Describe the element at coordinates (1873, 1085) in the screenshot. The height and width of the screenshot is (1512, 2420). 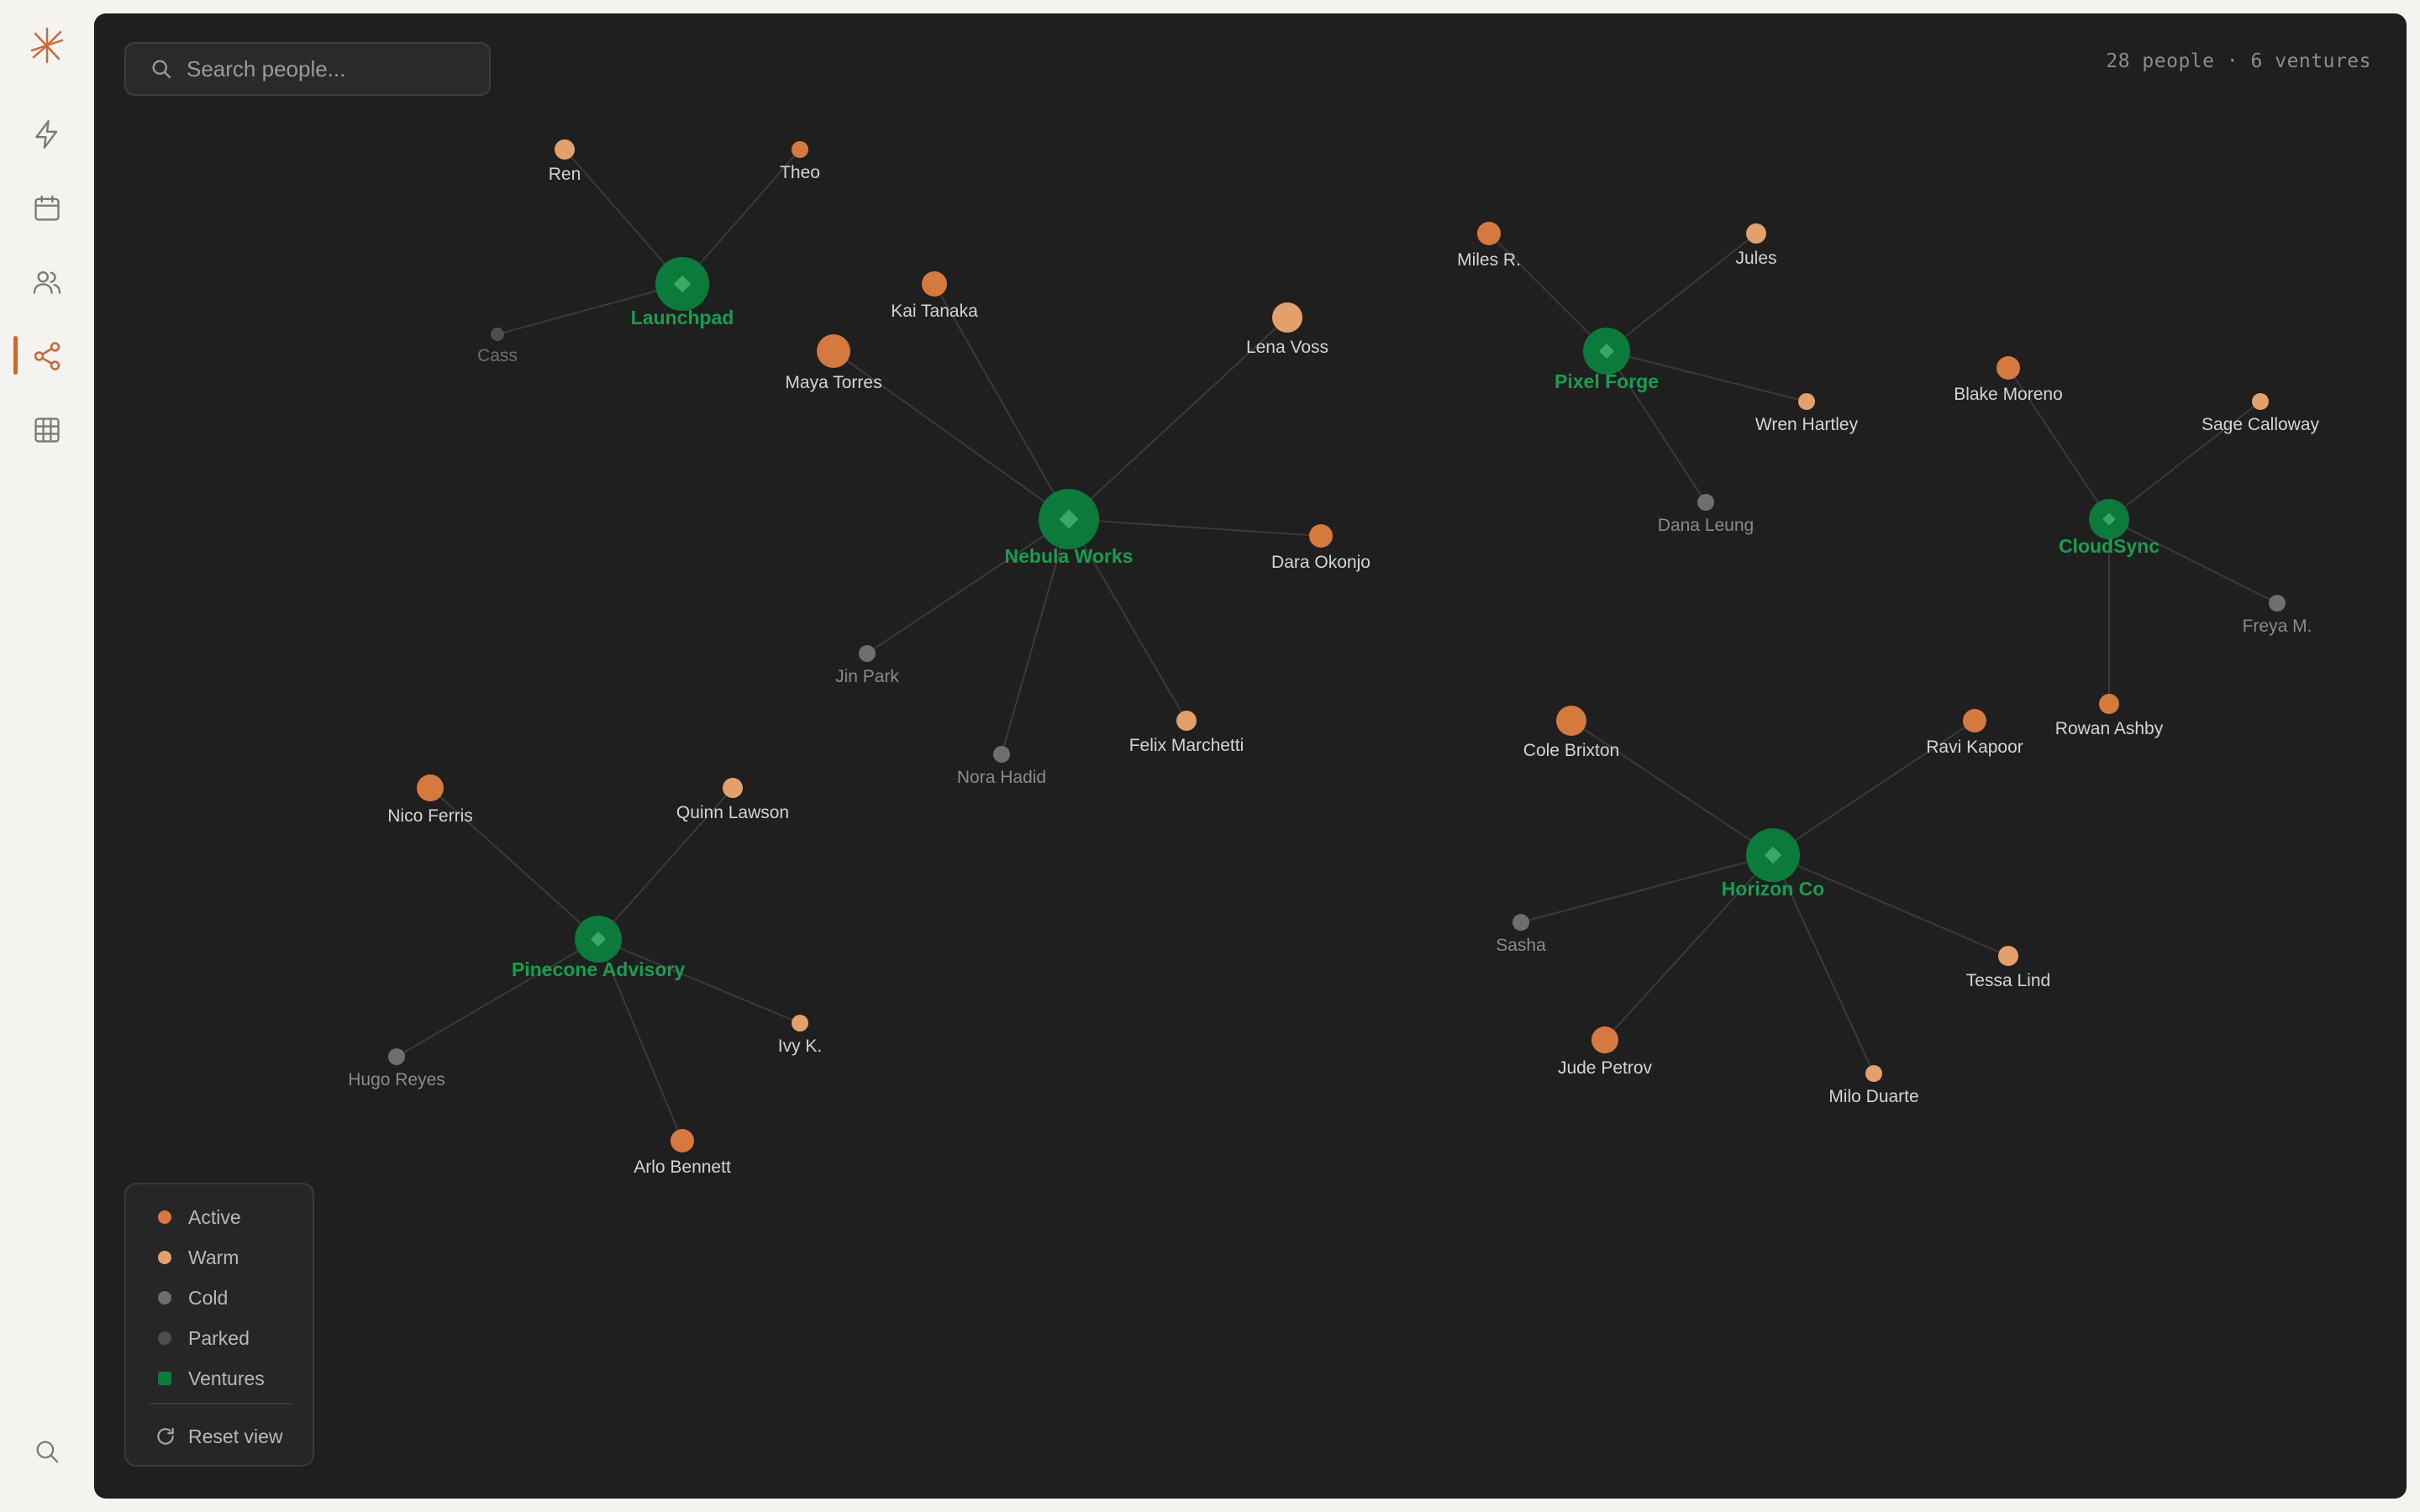
I see `person-node: Milo Duarte` at that location.